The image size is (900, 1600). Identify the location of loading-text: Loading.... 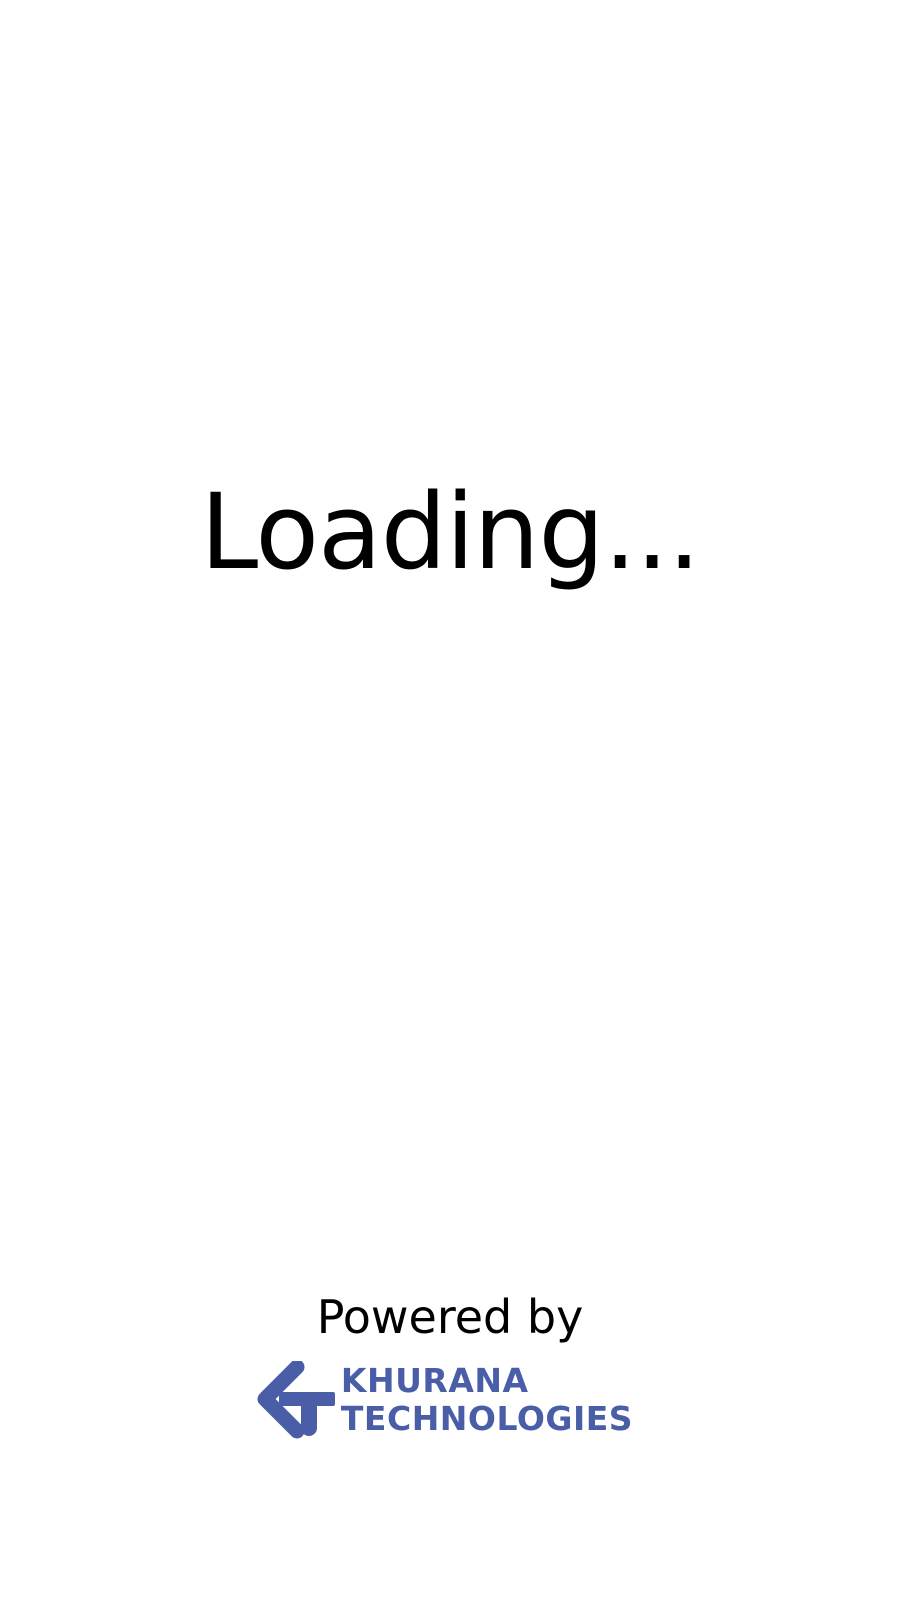
(450, 532).